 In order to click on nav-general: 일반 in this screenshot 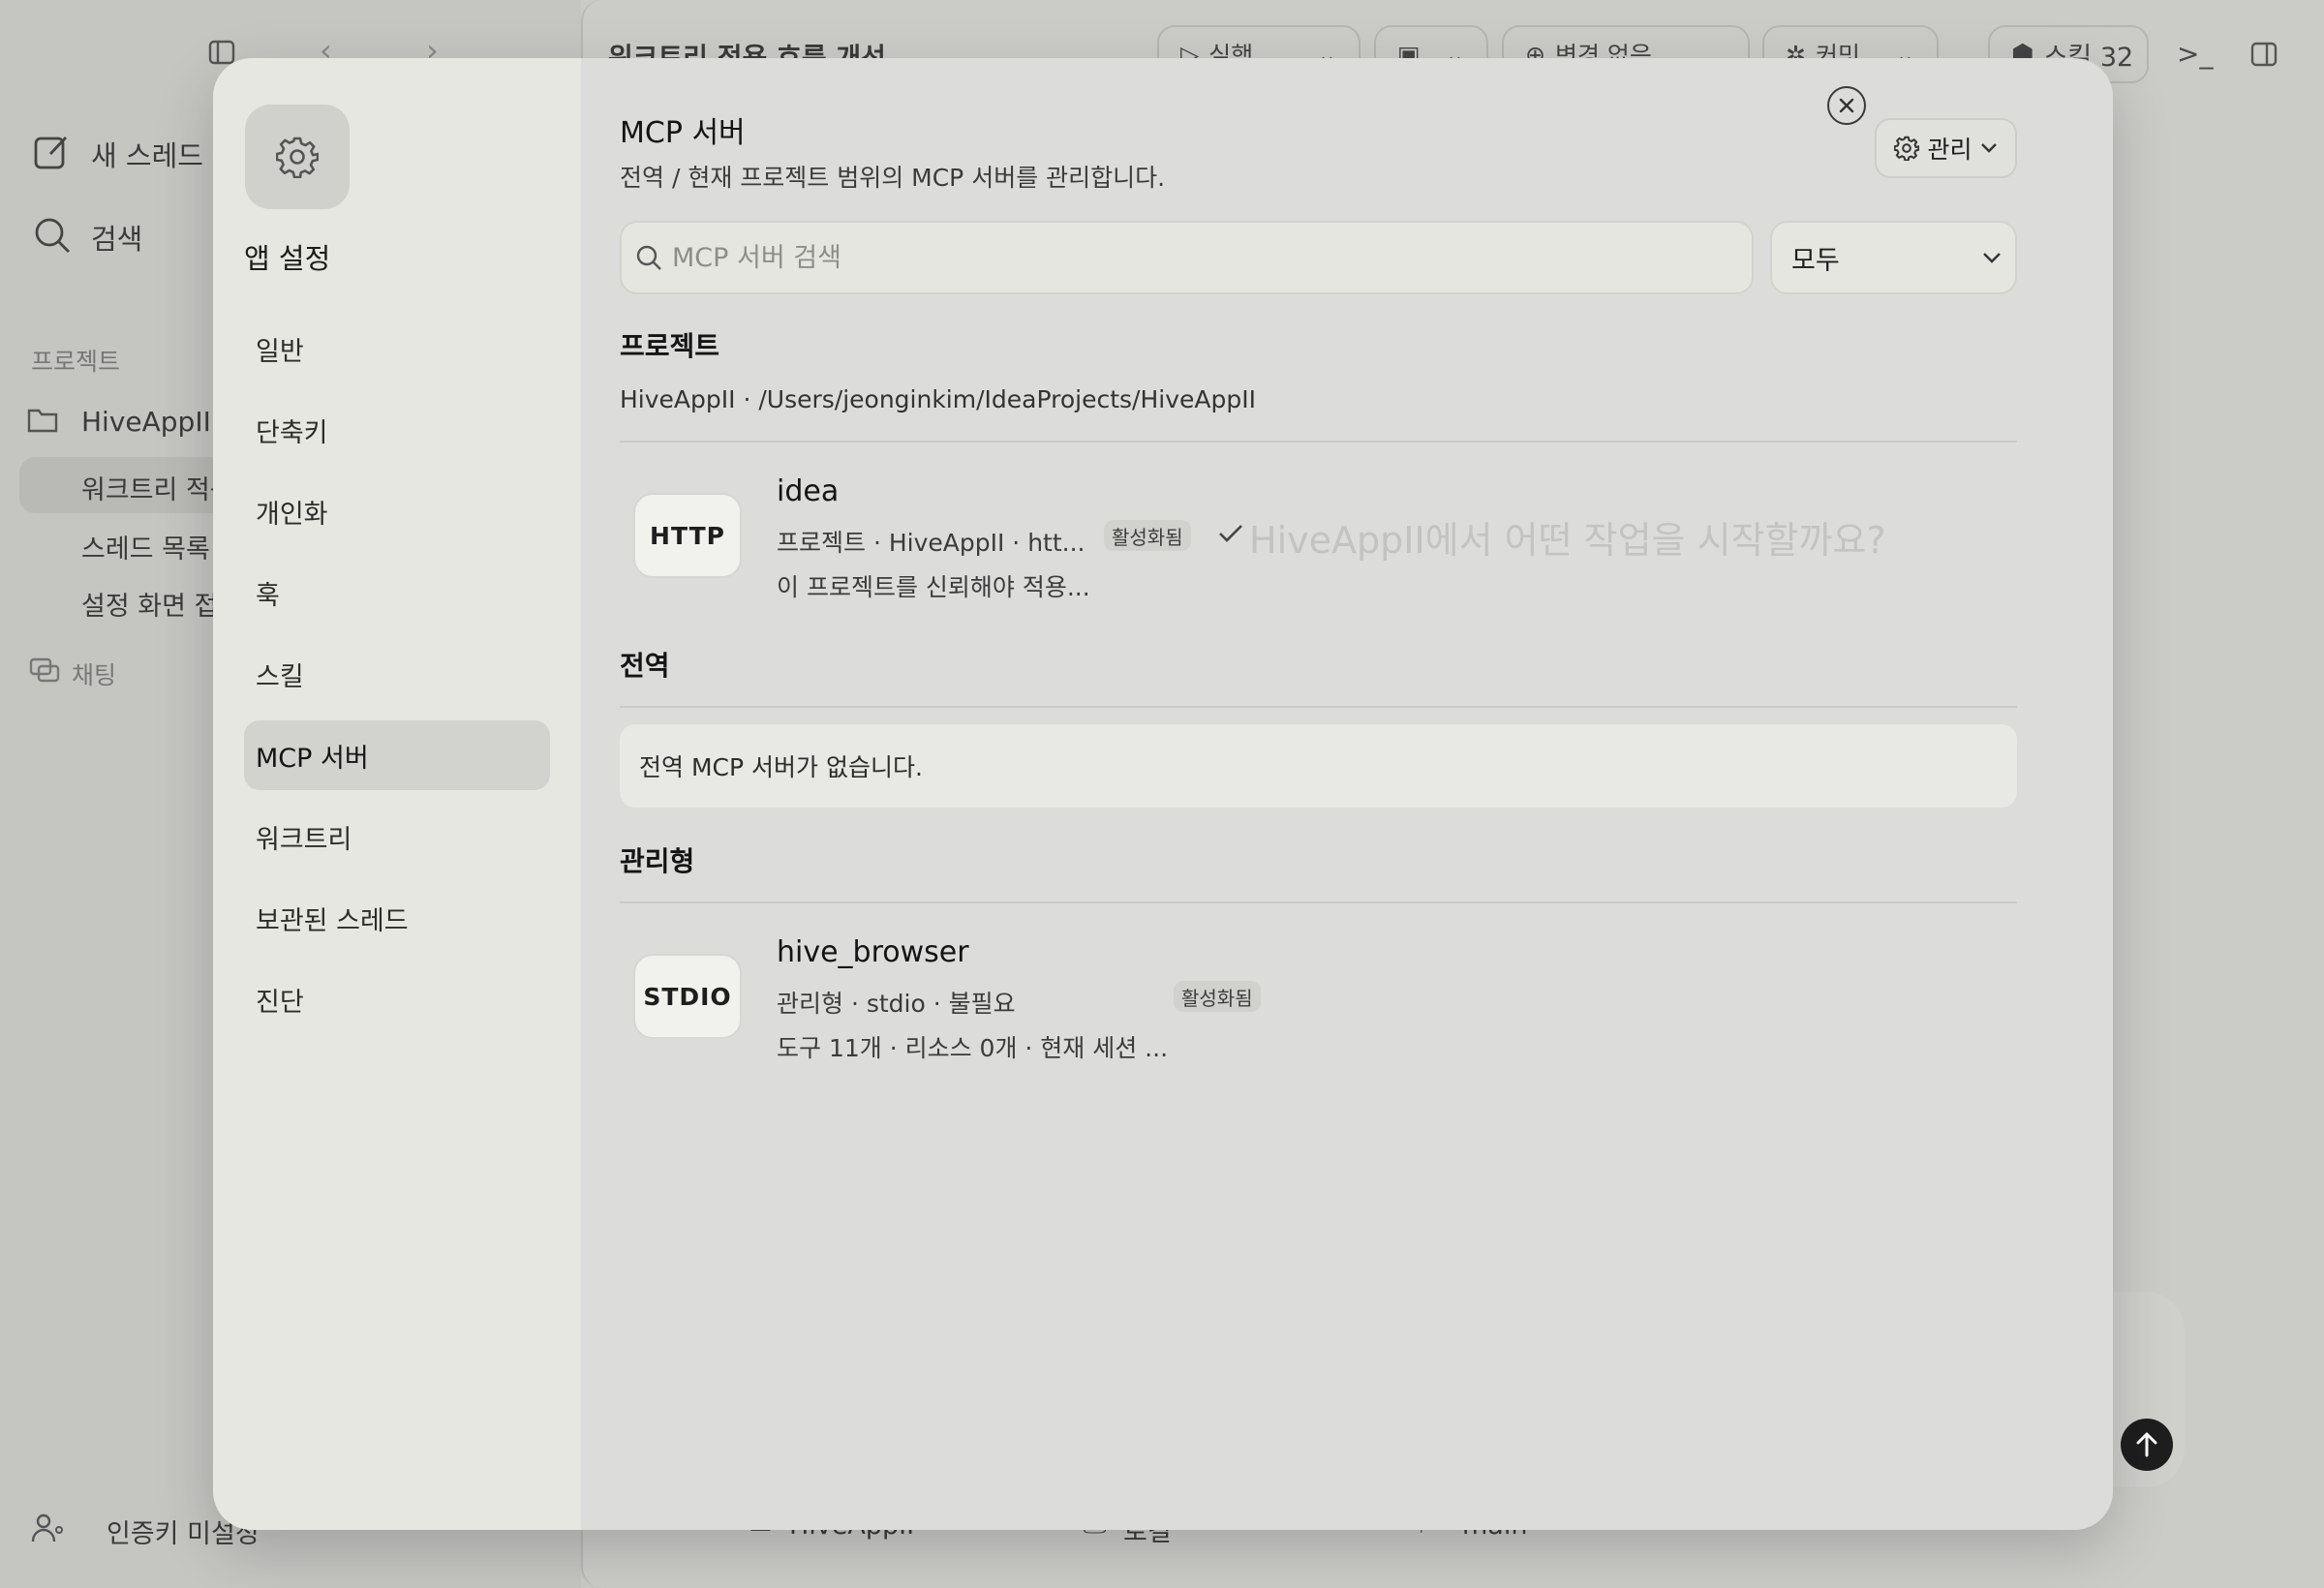, I will do `click(397, 348)`.